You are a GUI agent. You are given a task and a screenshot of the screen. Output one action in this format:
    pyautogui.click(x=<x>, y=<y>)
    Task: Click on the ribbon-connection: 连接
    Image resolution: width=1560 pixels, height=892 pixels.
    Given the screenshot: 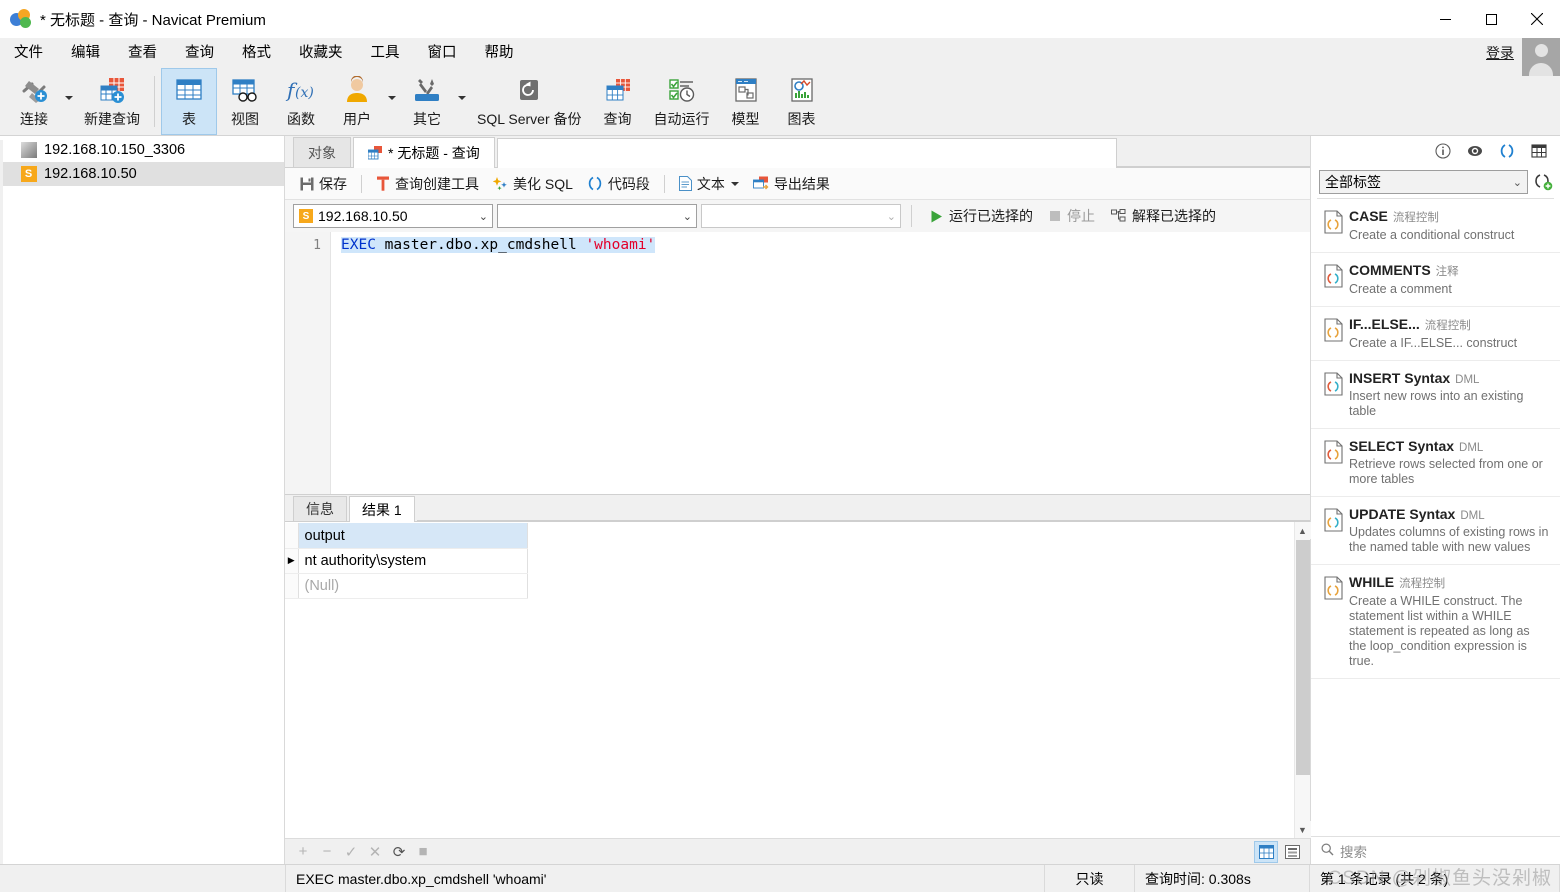 What is the action you would take?
    pyautogui.click(x=34, y=101)
    